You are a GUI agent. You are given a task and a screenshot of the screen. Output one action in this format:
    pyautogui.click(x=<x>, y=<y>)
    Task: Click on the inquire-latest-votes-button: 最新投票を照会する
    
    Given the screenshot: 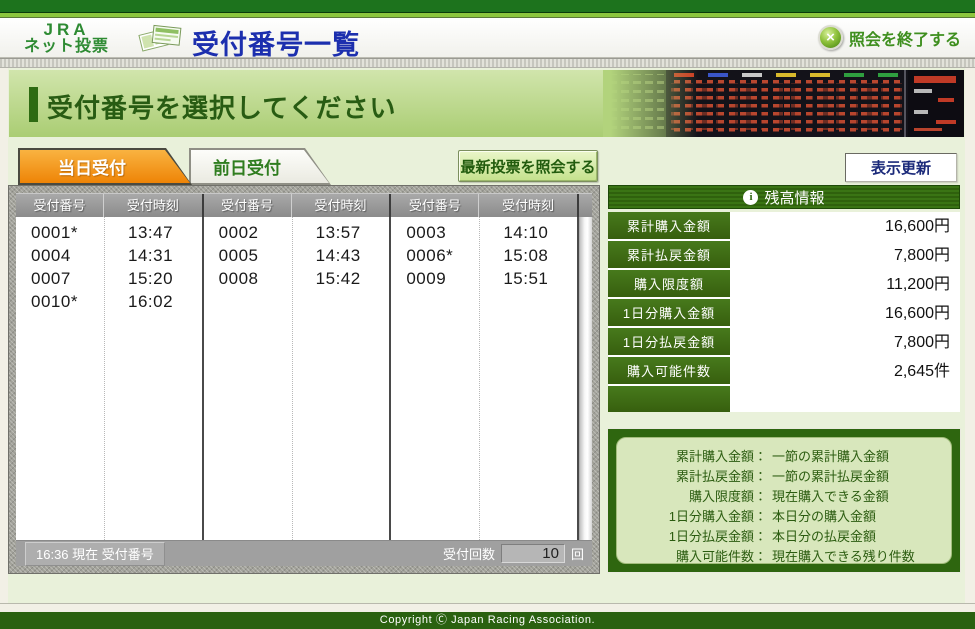 What is the action you would take?
    pyautogui.click(x=528, y=166)
    